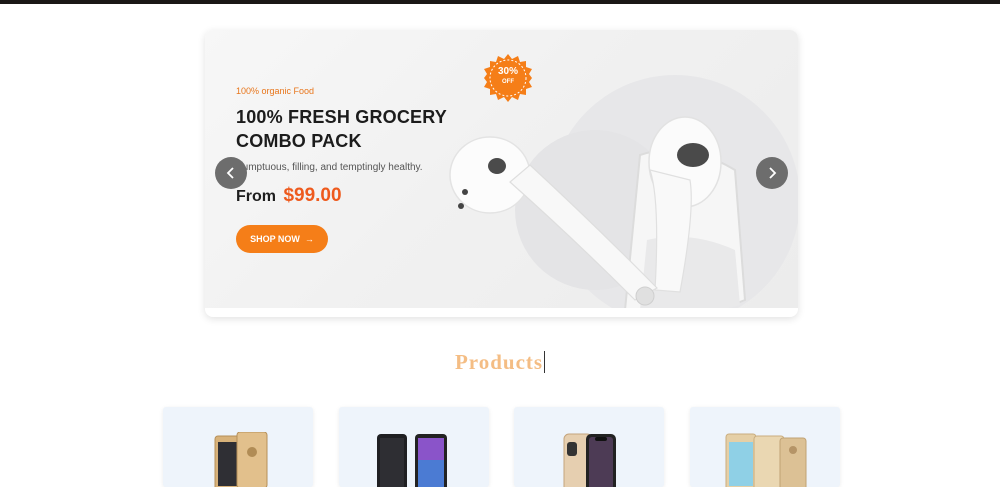 This screenshot has height=487, width=1000. Describe the element at coordinates (256, 196) in the screenshot. I see `price-prefix: From` at that location.